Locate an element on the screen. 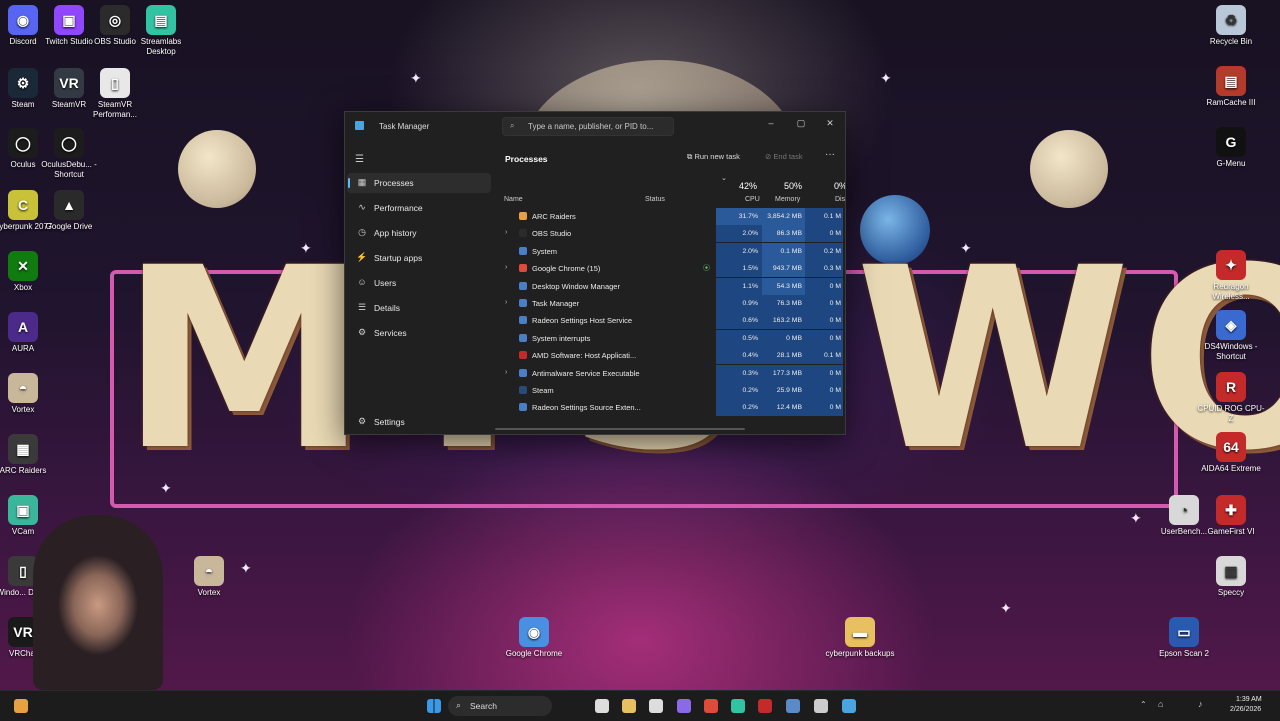 Image resolution: width=1280 pixels, height=721 pixels. taskbar-search: ⌕ Search is located at coordinates (500, 706).